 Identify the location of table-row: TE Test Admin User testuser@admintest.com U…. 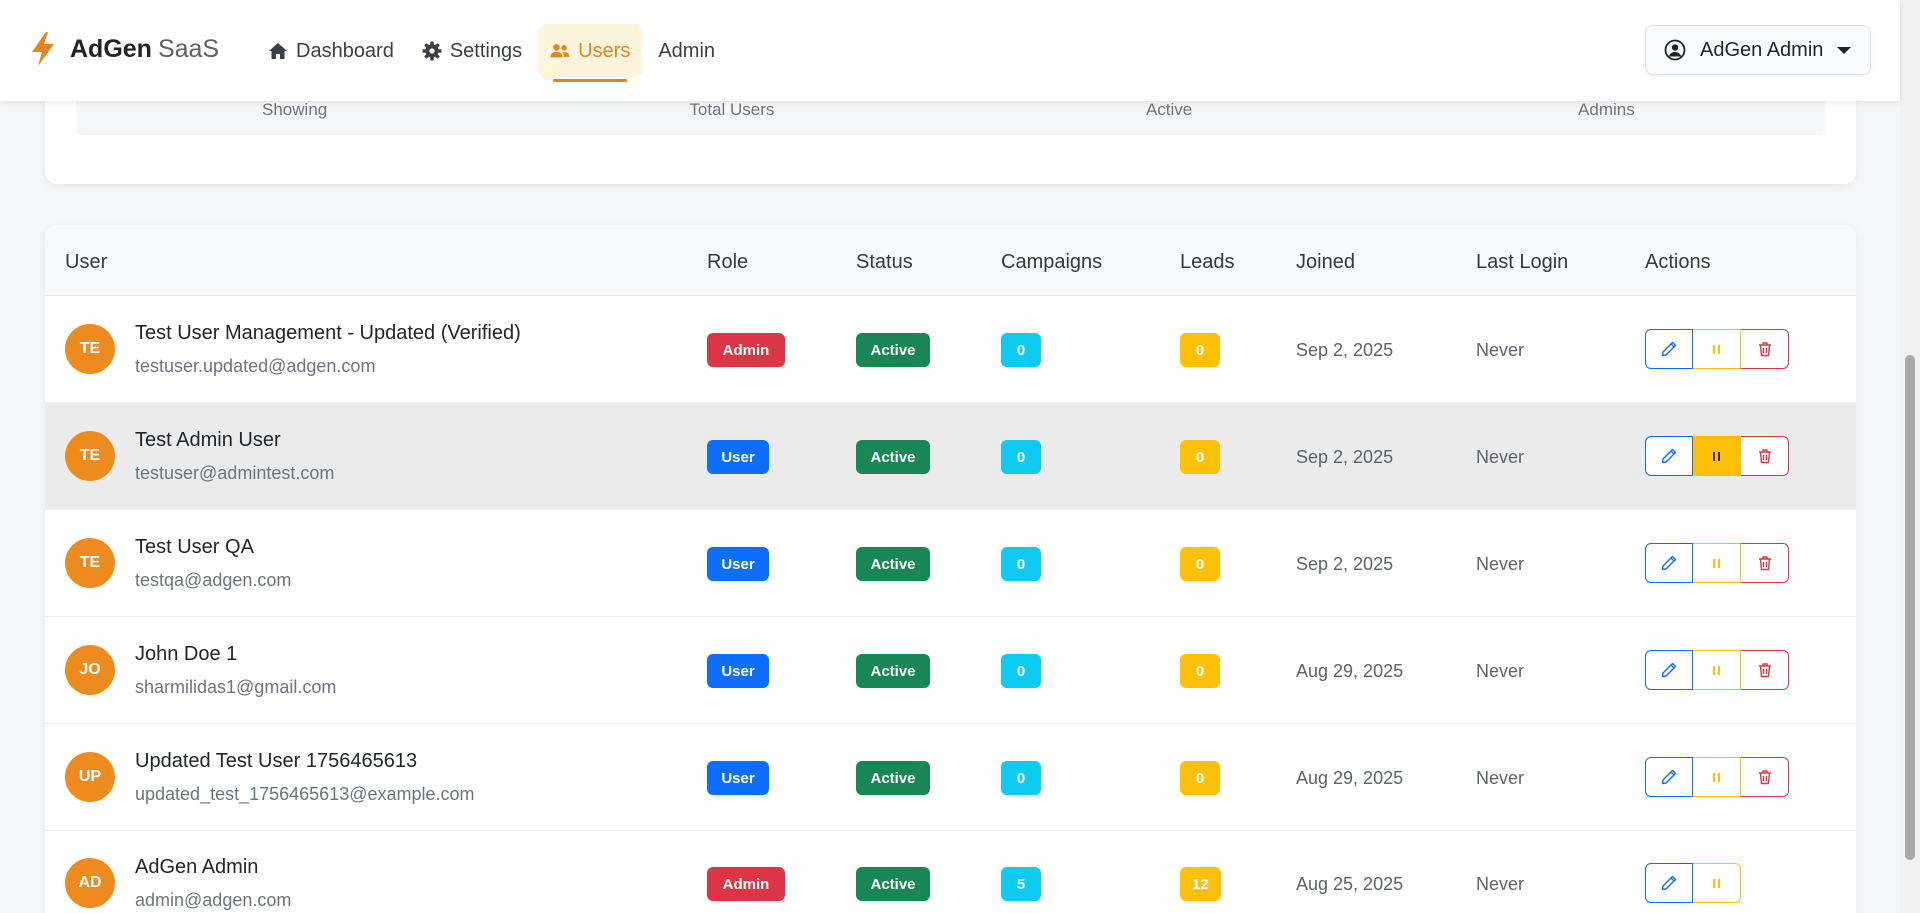
(950, 456).